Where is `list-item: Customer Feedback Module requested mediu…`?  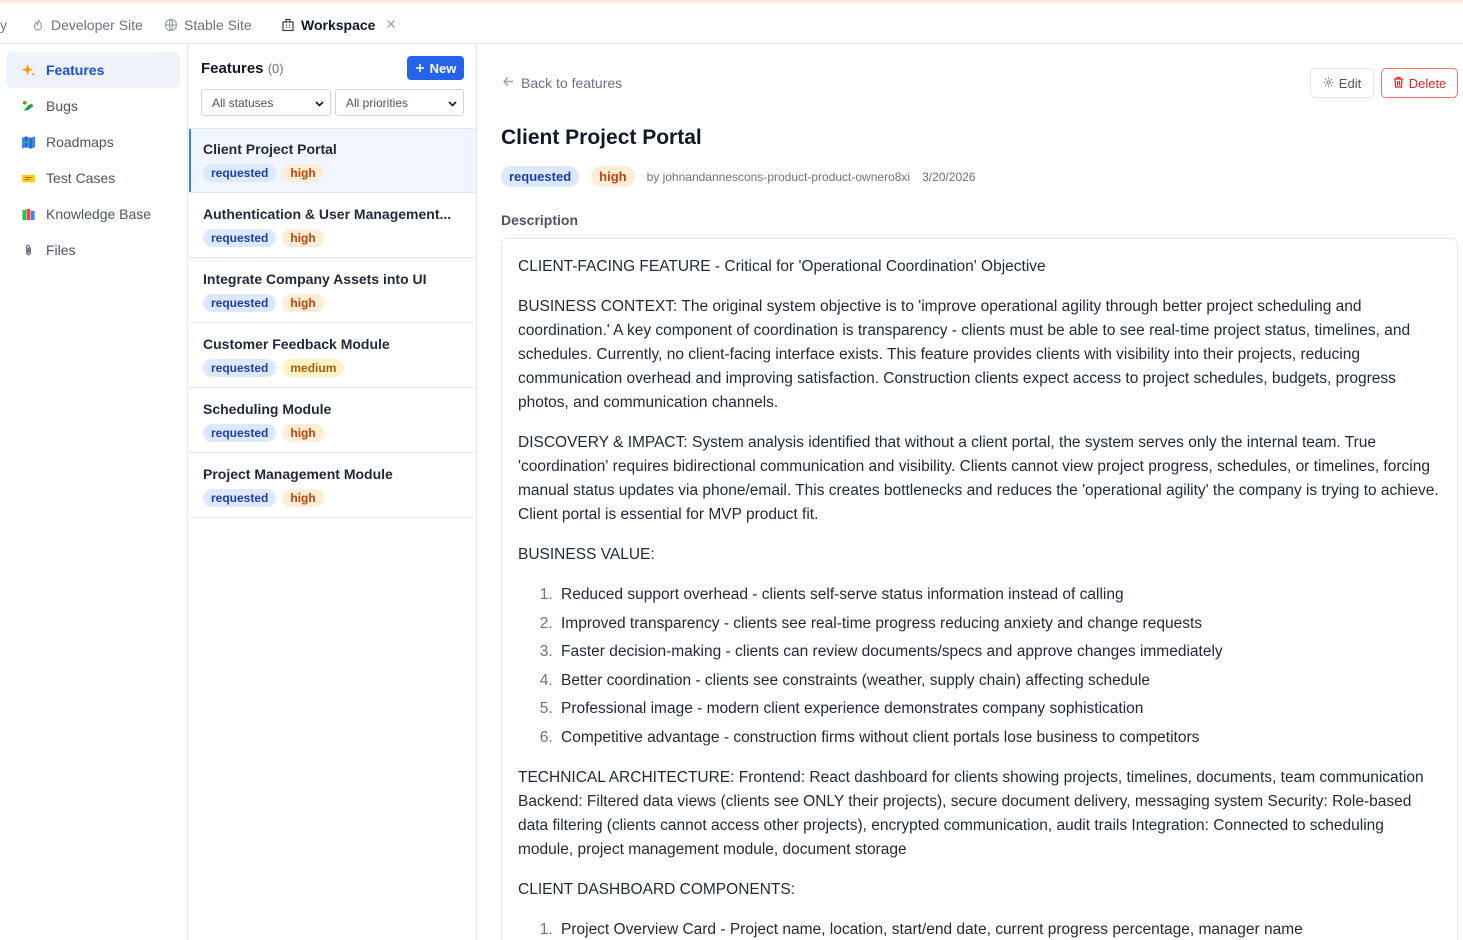 list-item: Customer Feedback Module requested mediu… is located at coordinates (332, 355).